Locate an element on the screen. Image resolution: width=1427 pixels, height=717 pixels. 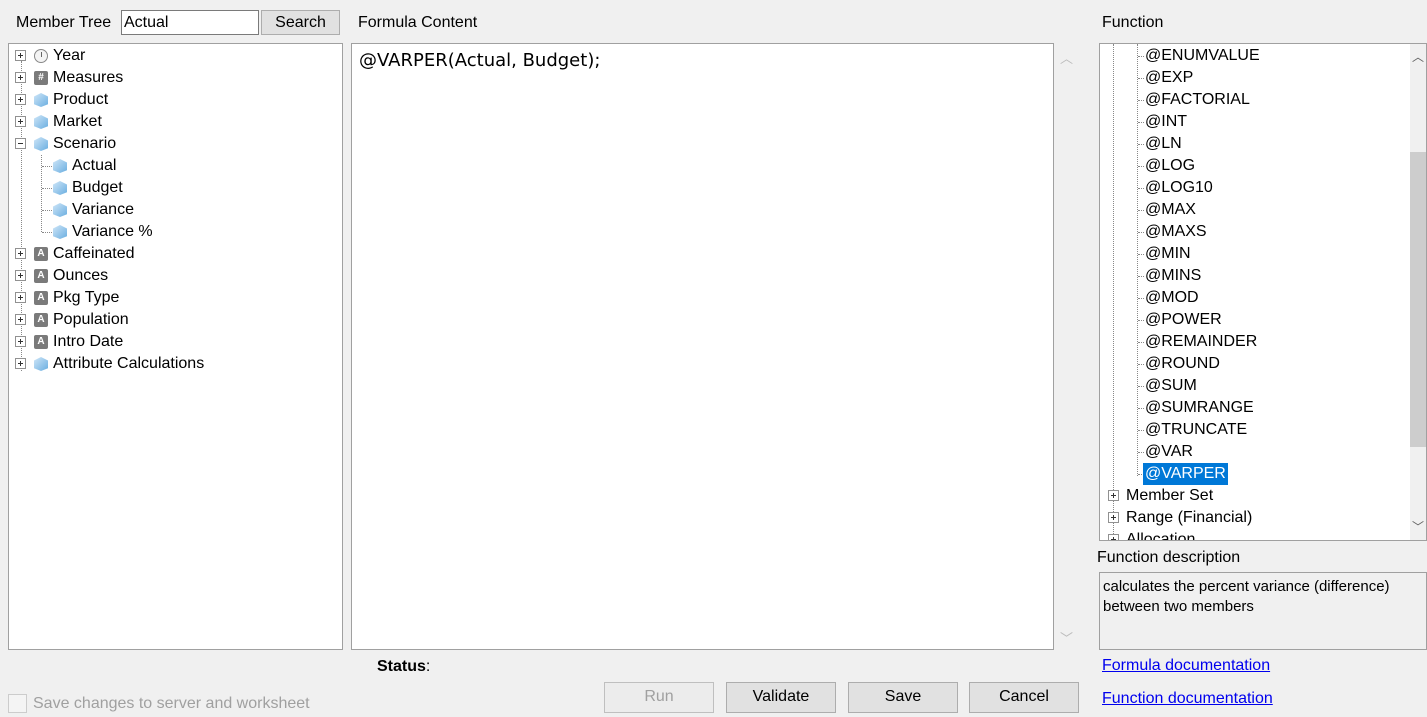
tree-item-scenario: Scenario is located at coordinates (174, 144).